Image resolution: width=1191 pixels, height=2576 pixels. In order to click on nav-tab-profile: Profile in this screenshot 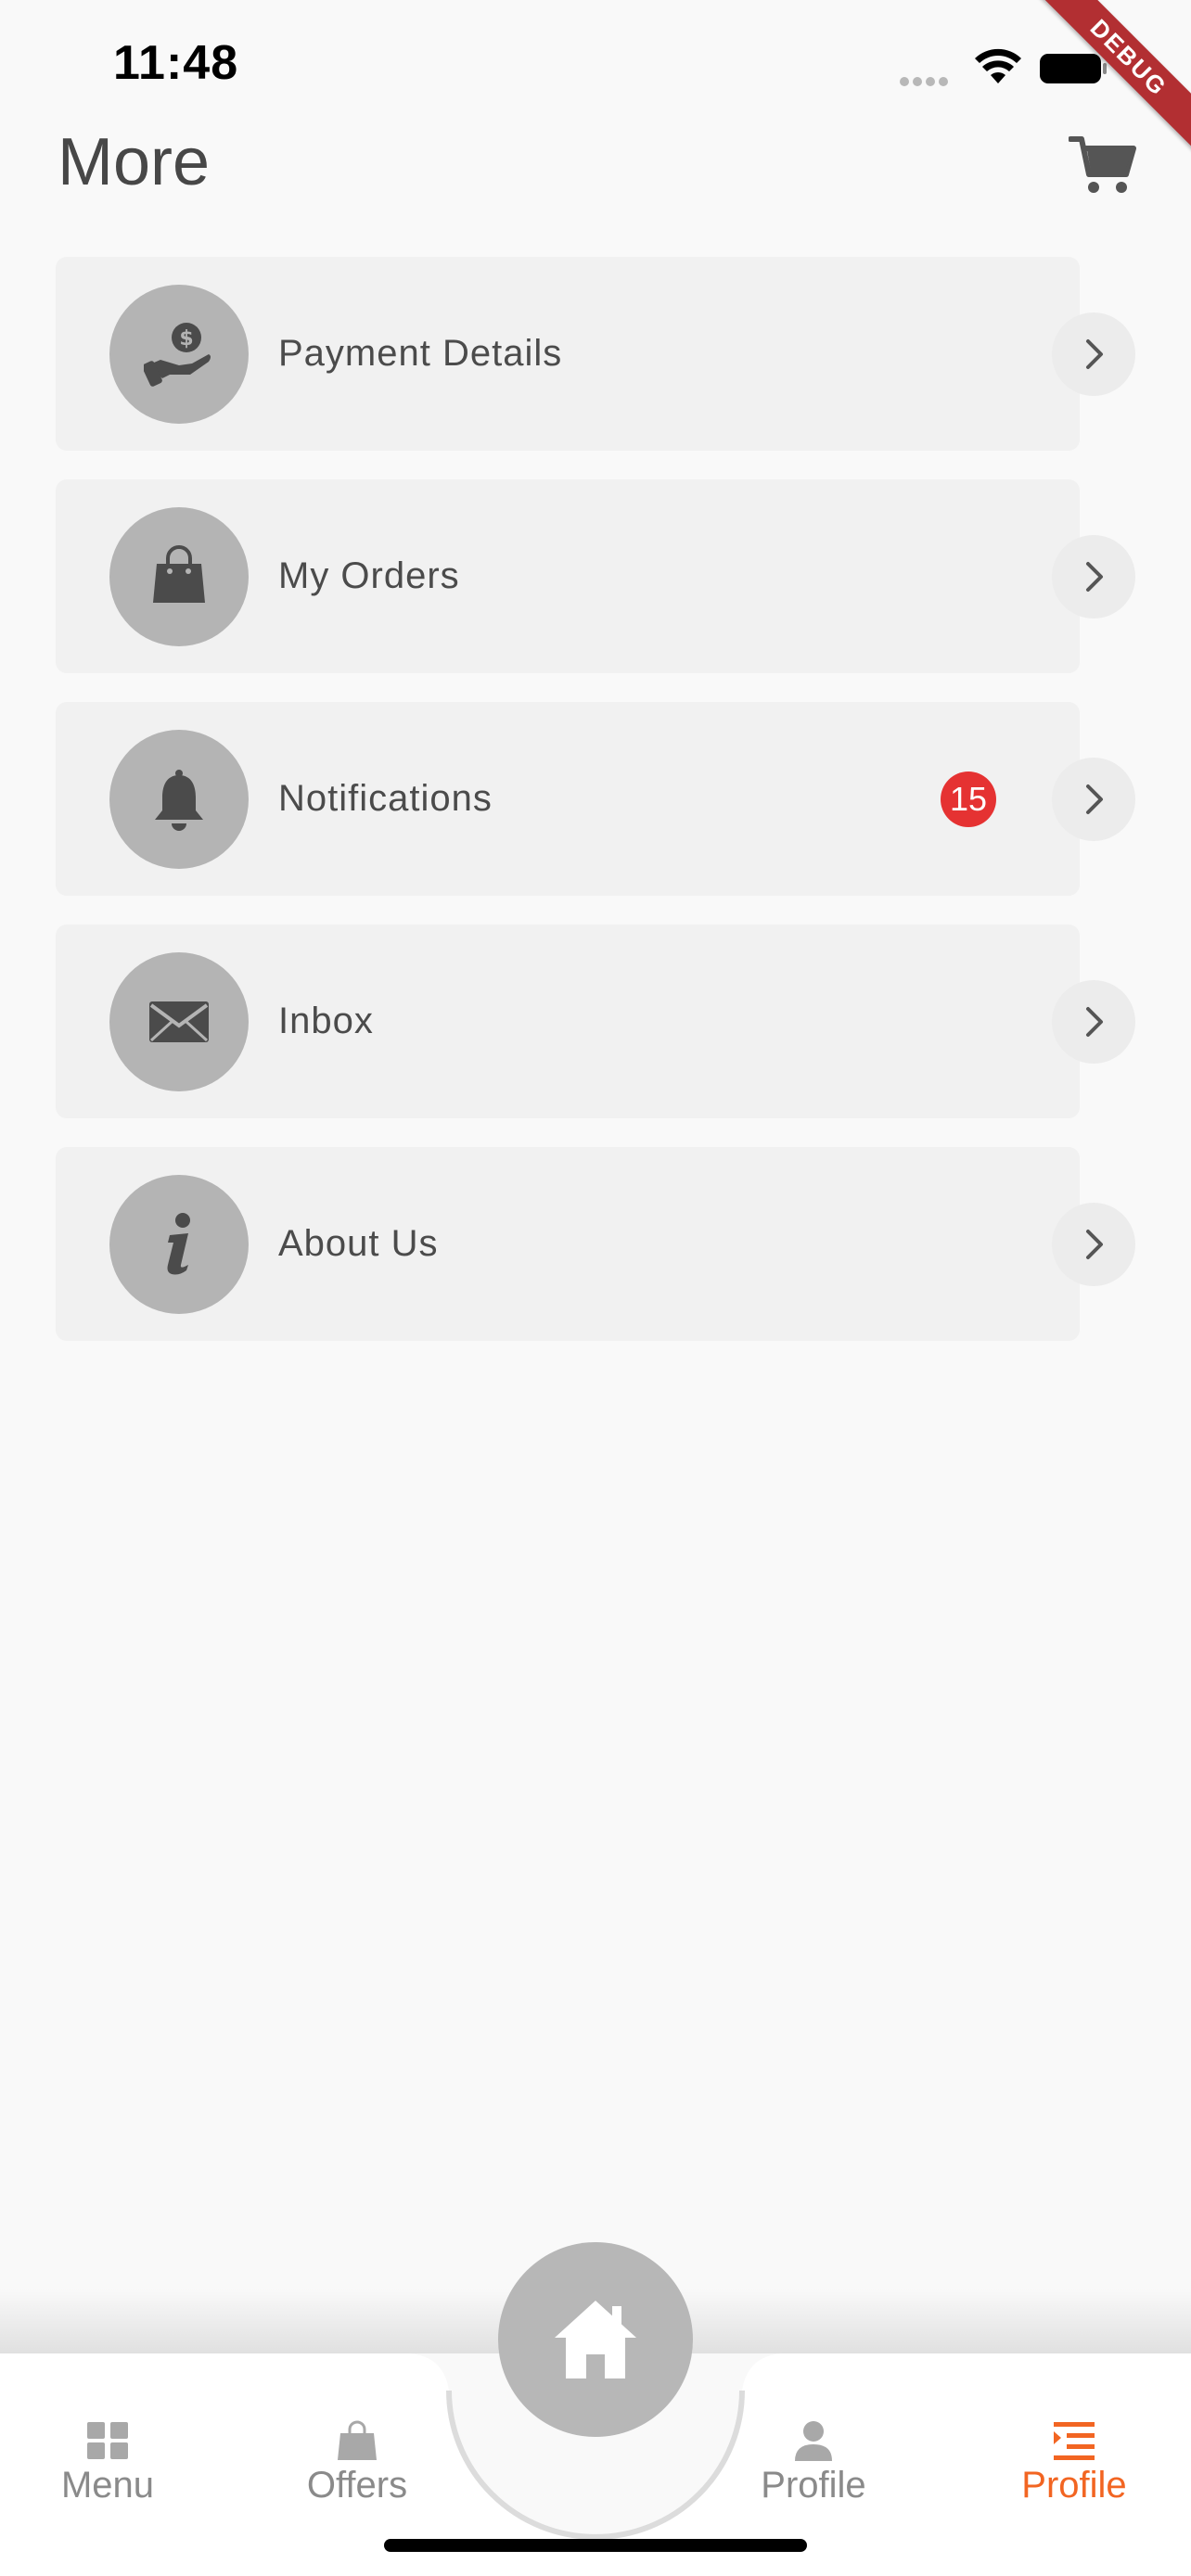, I will do `click(814, 2463)`.